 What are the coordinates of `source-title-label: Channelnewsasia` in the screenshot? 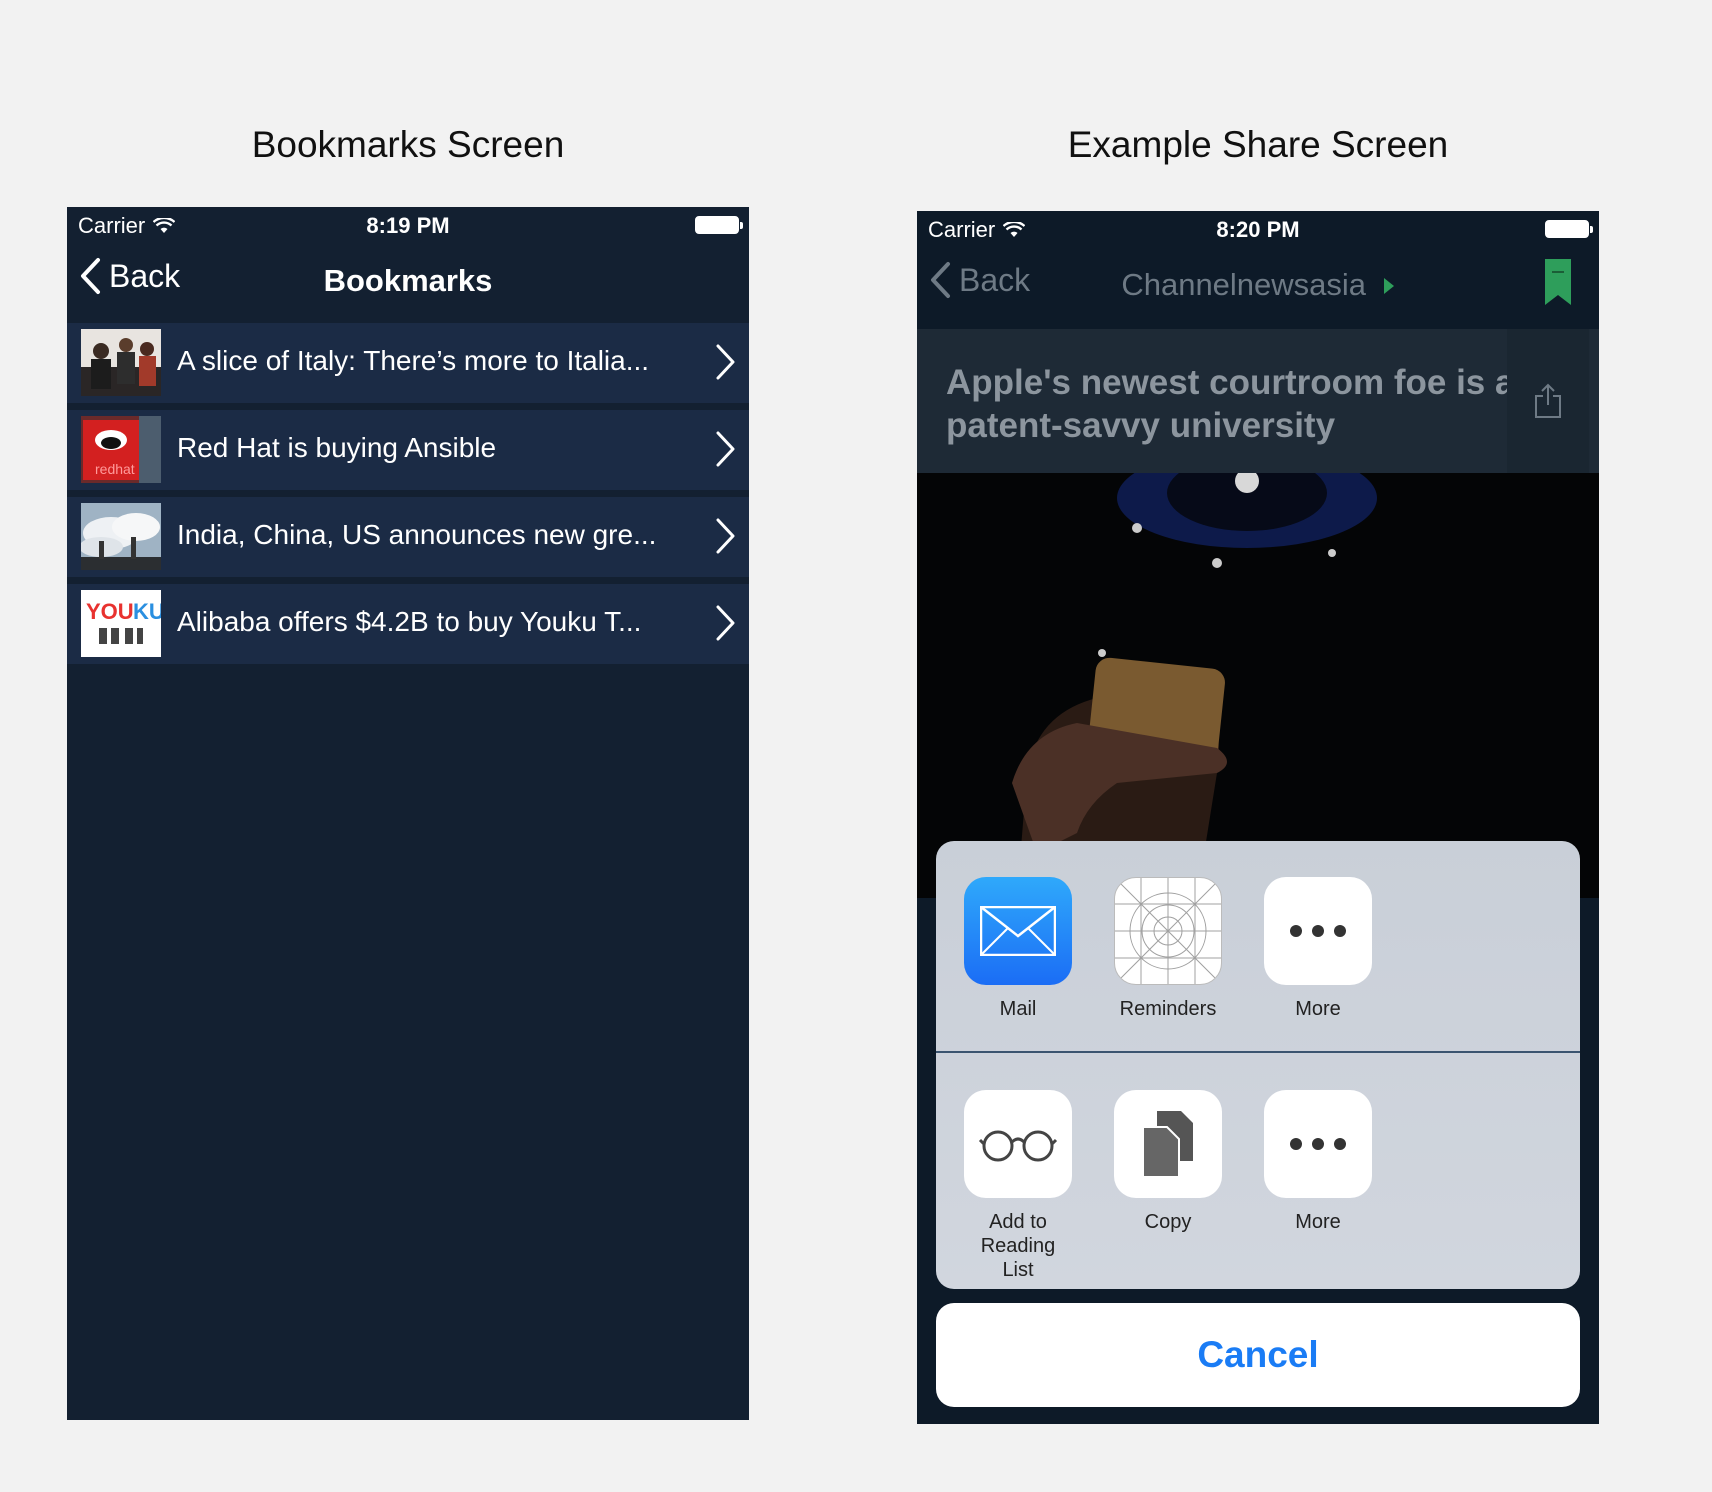 It's located at (1244, 284).